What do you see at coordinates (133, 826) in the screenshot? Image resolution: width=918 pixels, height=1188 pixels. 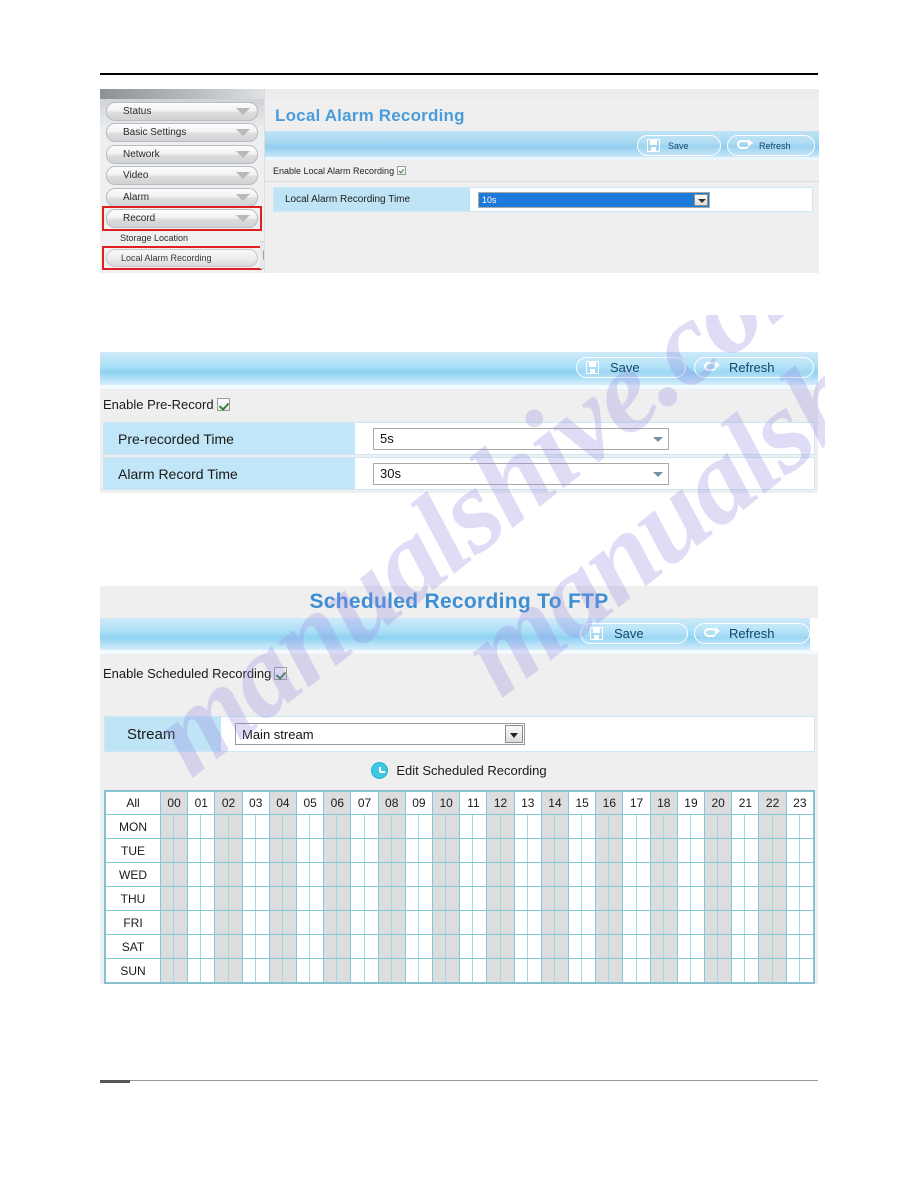 I see `schedule-day-label: MON` at bounding box center [133, 826].